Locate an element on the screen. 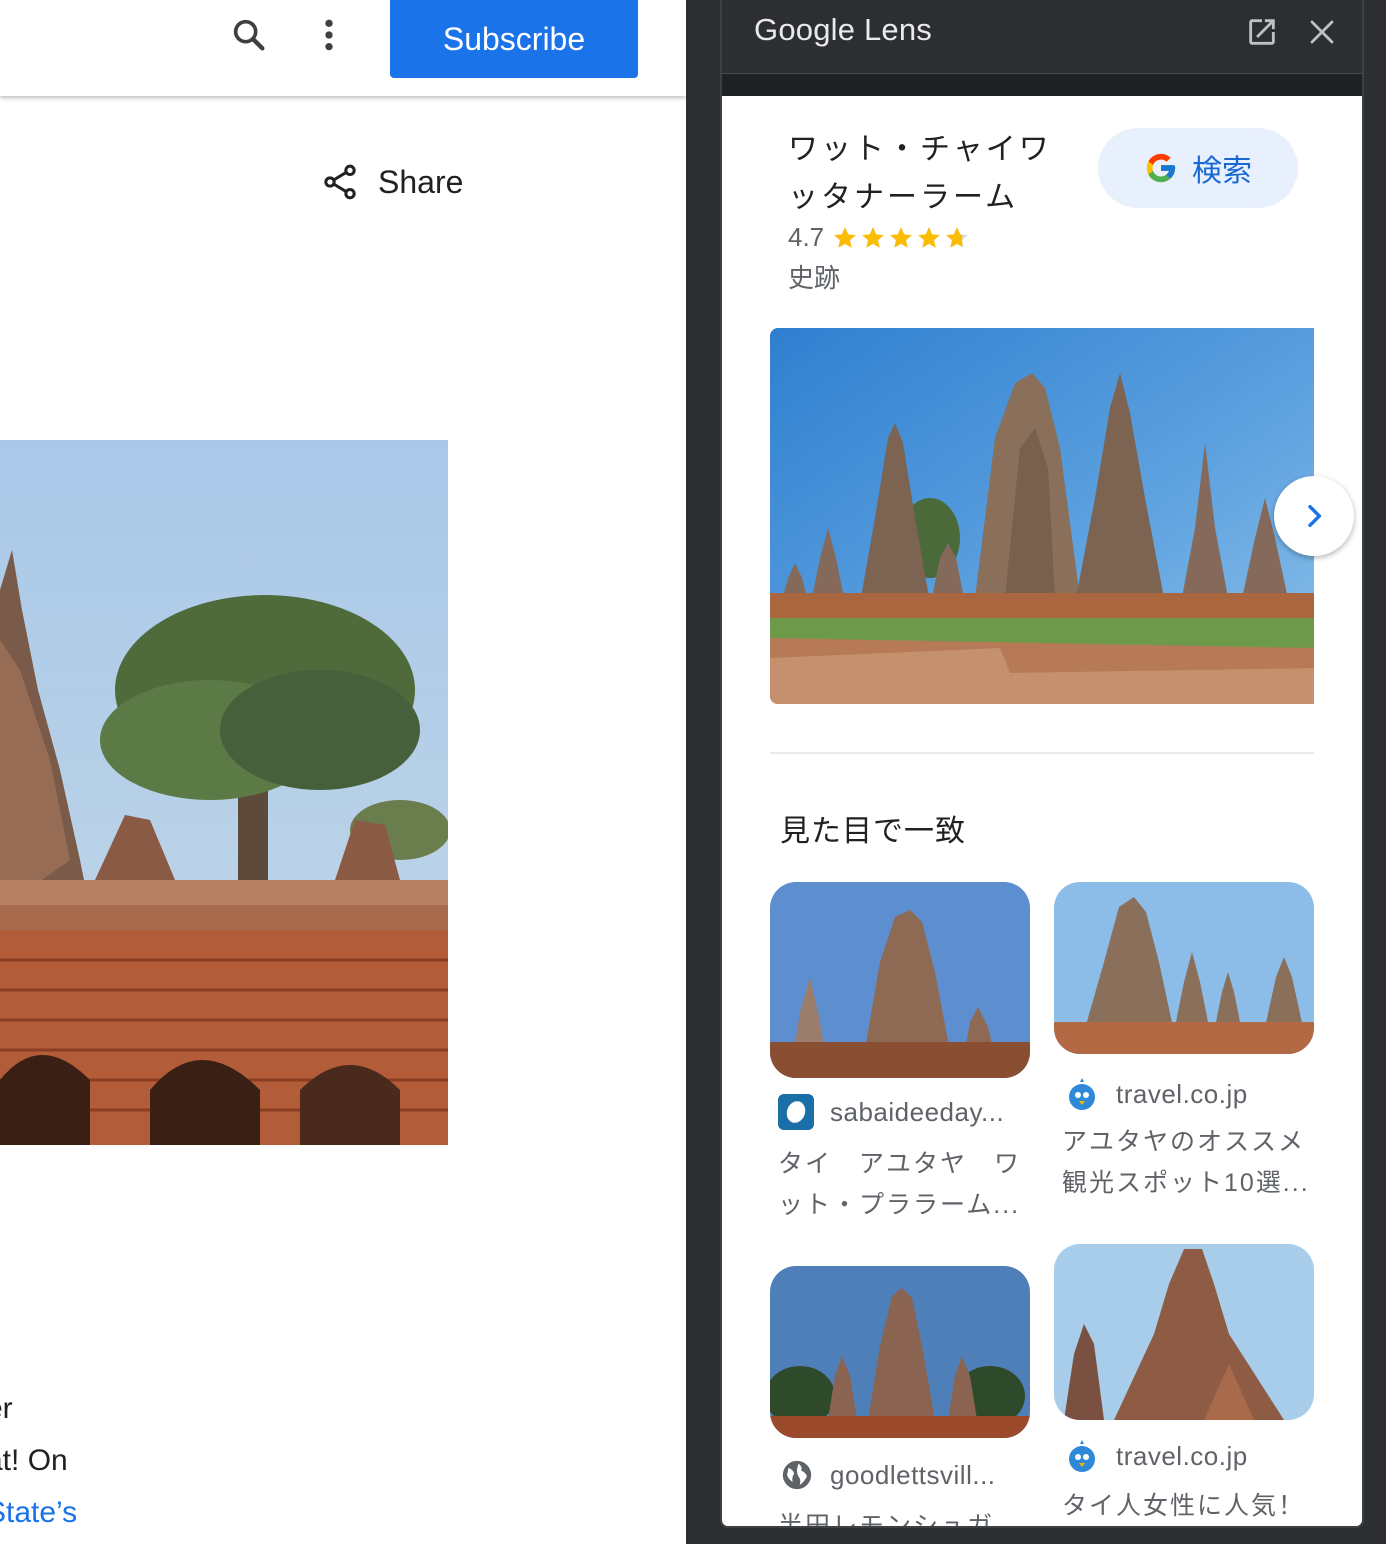  article-text-line: er is located at coordinates (6, 1408).